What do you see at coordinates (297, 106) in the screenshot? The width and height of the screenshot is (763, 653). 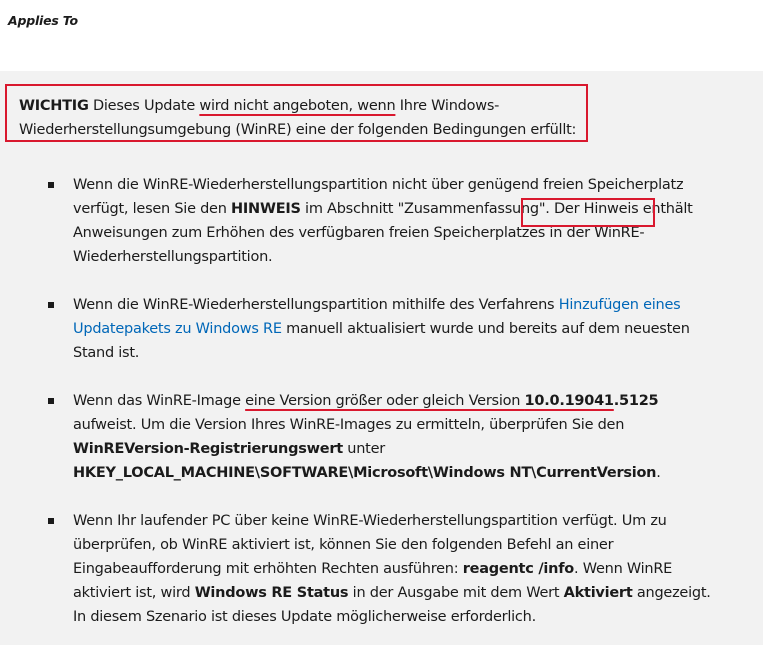 I see `important-underlined-text: wird nicht angeboten, wenn` at bounding box center [297, 106].